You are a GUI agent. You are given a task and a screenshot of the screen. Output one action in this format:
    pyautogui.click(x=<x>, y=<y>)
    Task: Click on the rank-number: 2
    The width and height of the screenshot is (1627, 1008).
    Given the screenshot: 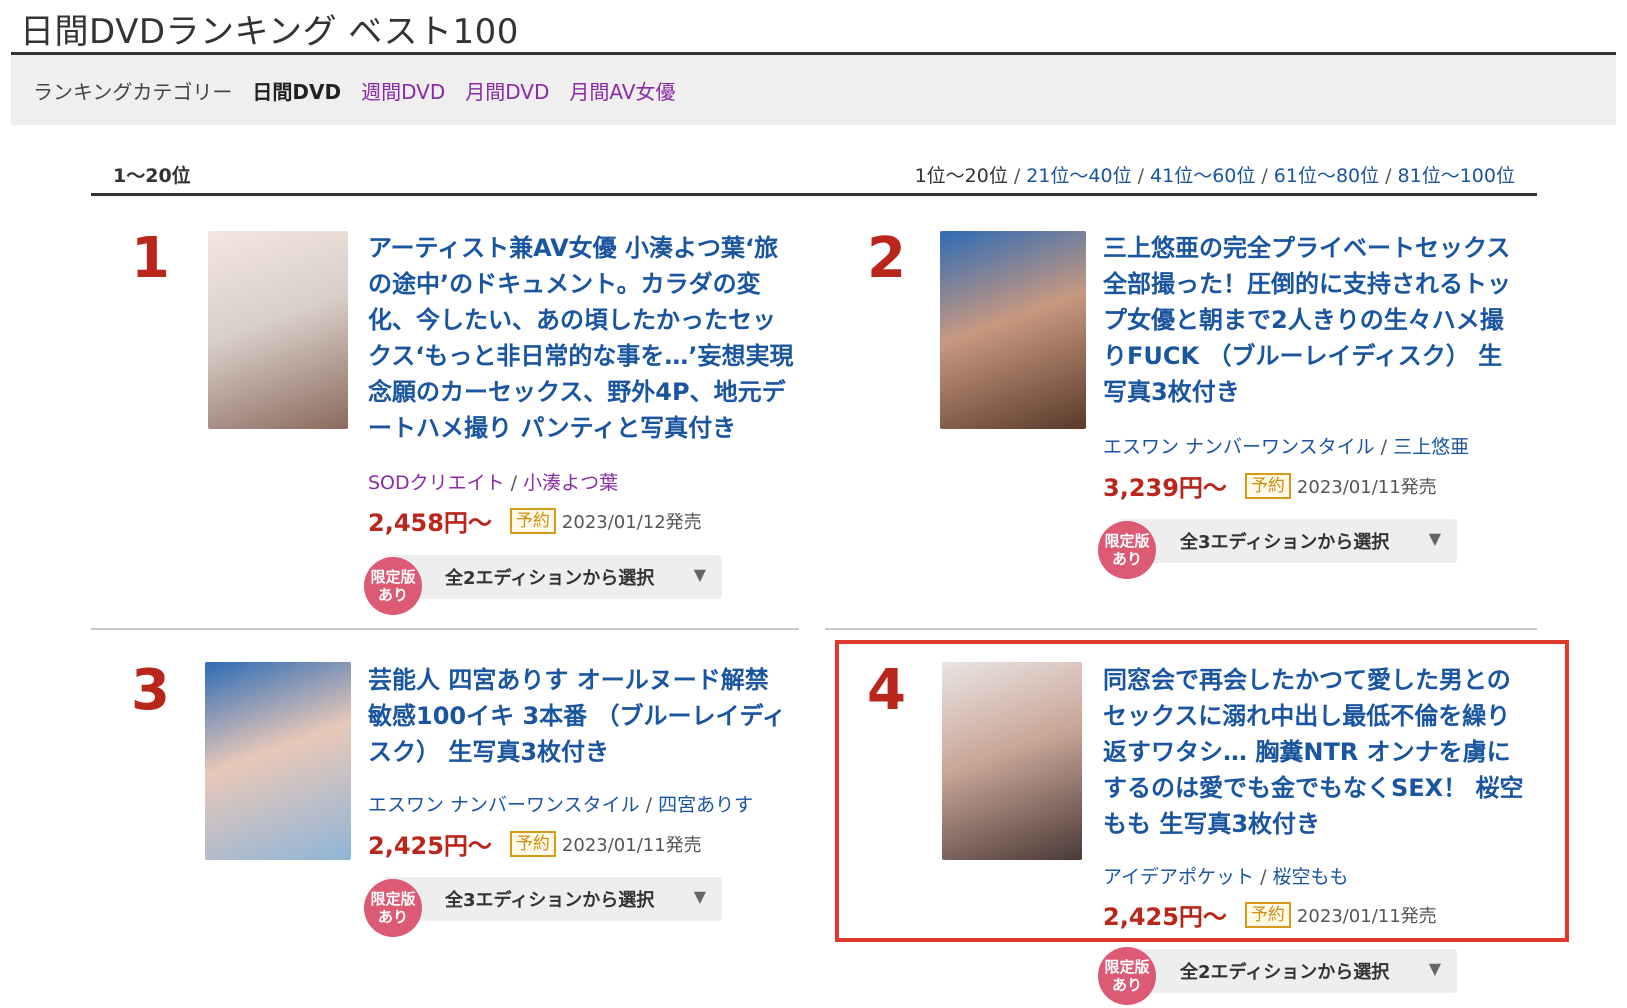 What is the action you would take?
    pyautogui.click(x=886, y=258)
    